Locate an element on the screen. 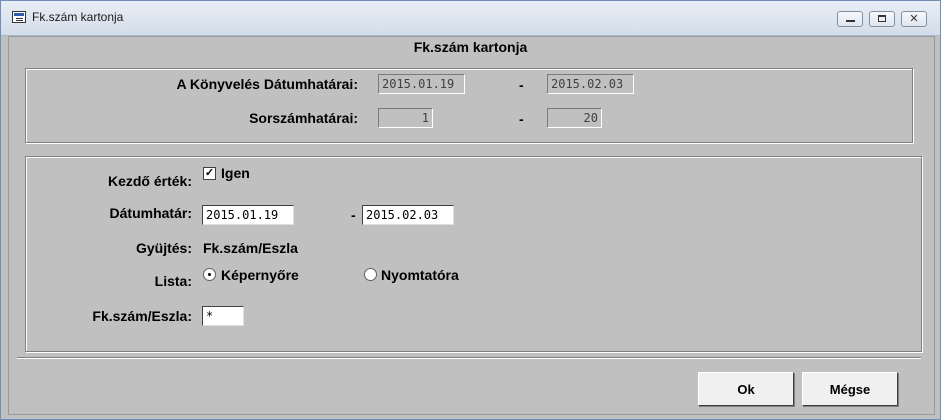  accounting-date-from-field: 2015.01.19 is located at coordinates (421, 84).